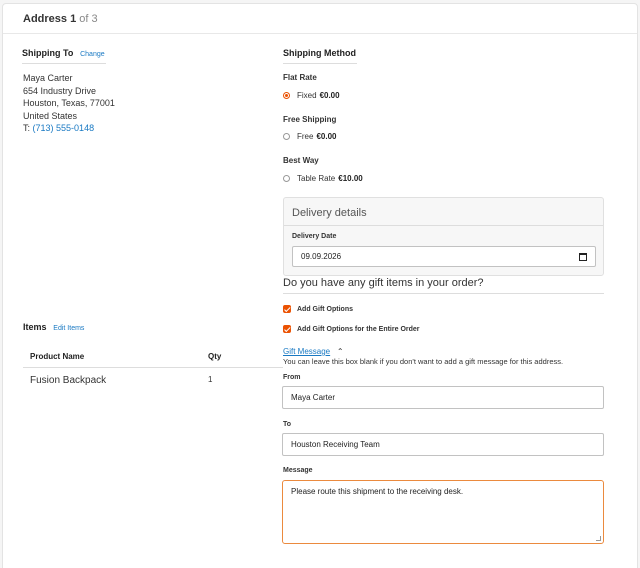  I want to click on free-shipping-price: €0.00, so click(326, 136).